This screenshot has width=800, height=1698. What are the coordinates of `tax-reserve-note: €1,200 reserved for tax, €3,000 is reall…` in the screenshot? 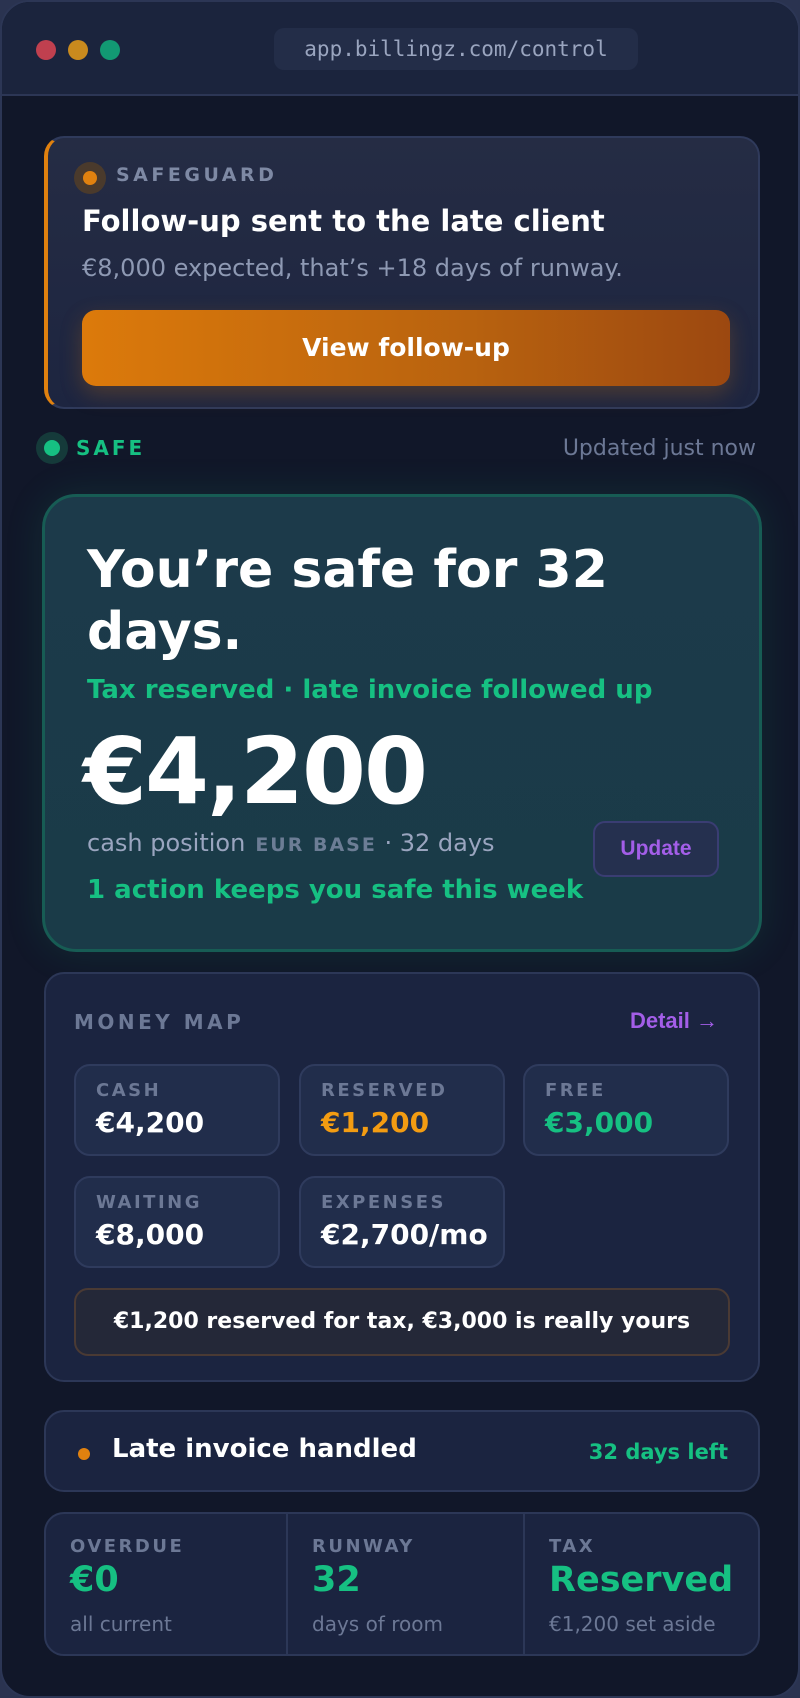 It's located at (402, 1322).